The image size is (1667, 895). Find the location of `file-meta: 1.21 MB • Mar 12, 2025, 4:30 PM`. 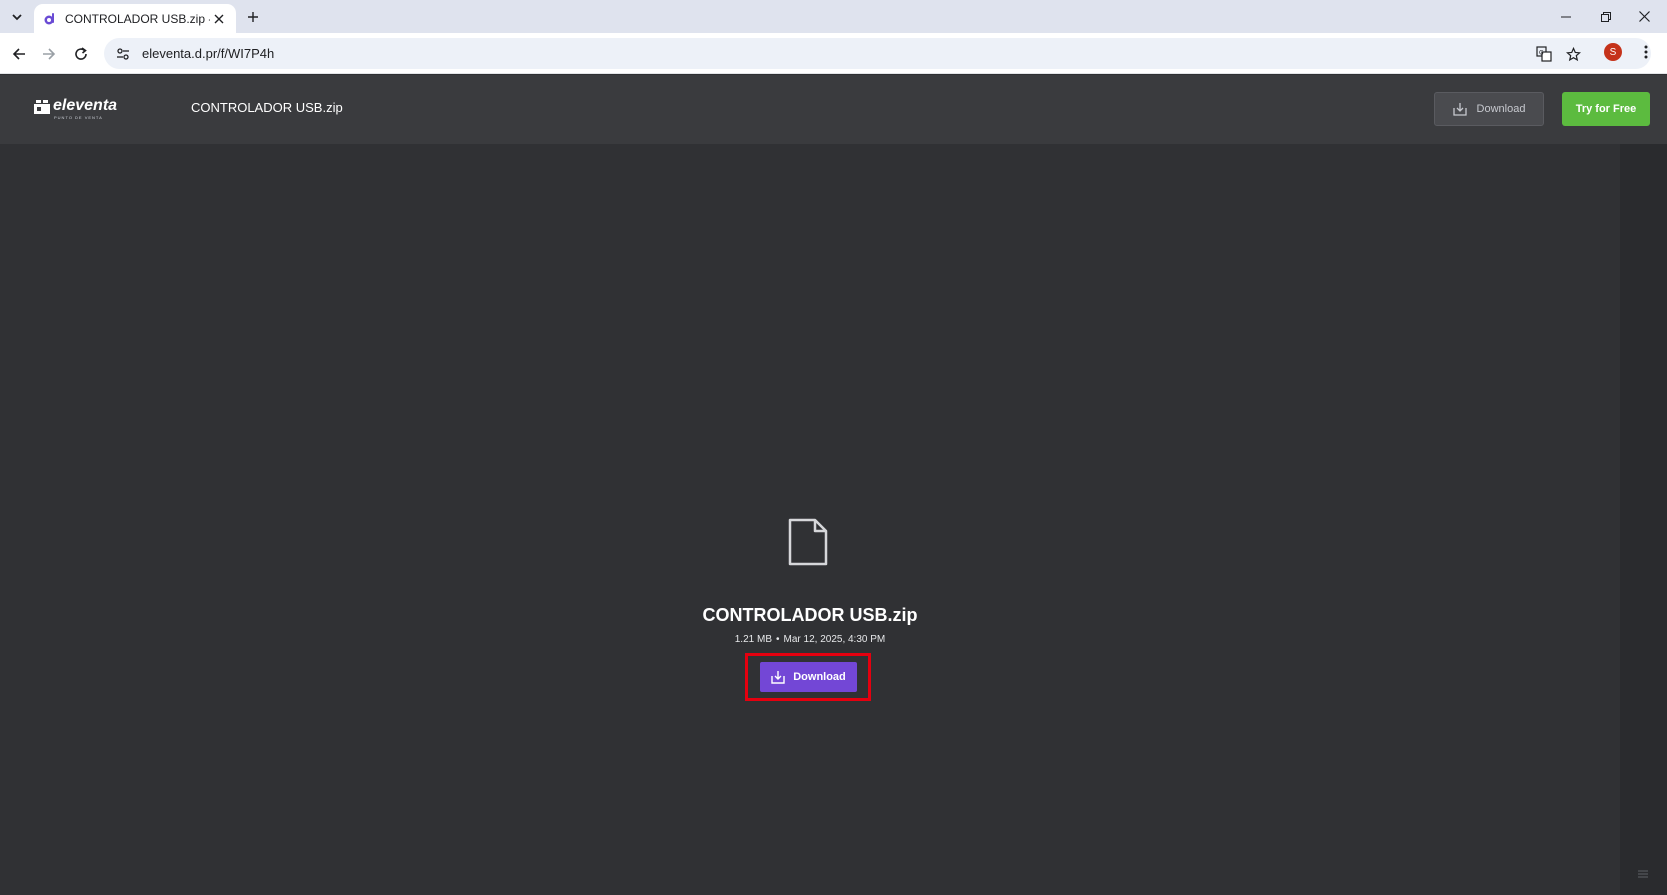

file-meta: 1.21 MB • Mar 12, 2025, 4:30 PM is located at coordinates (810, 639).